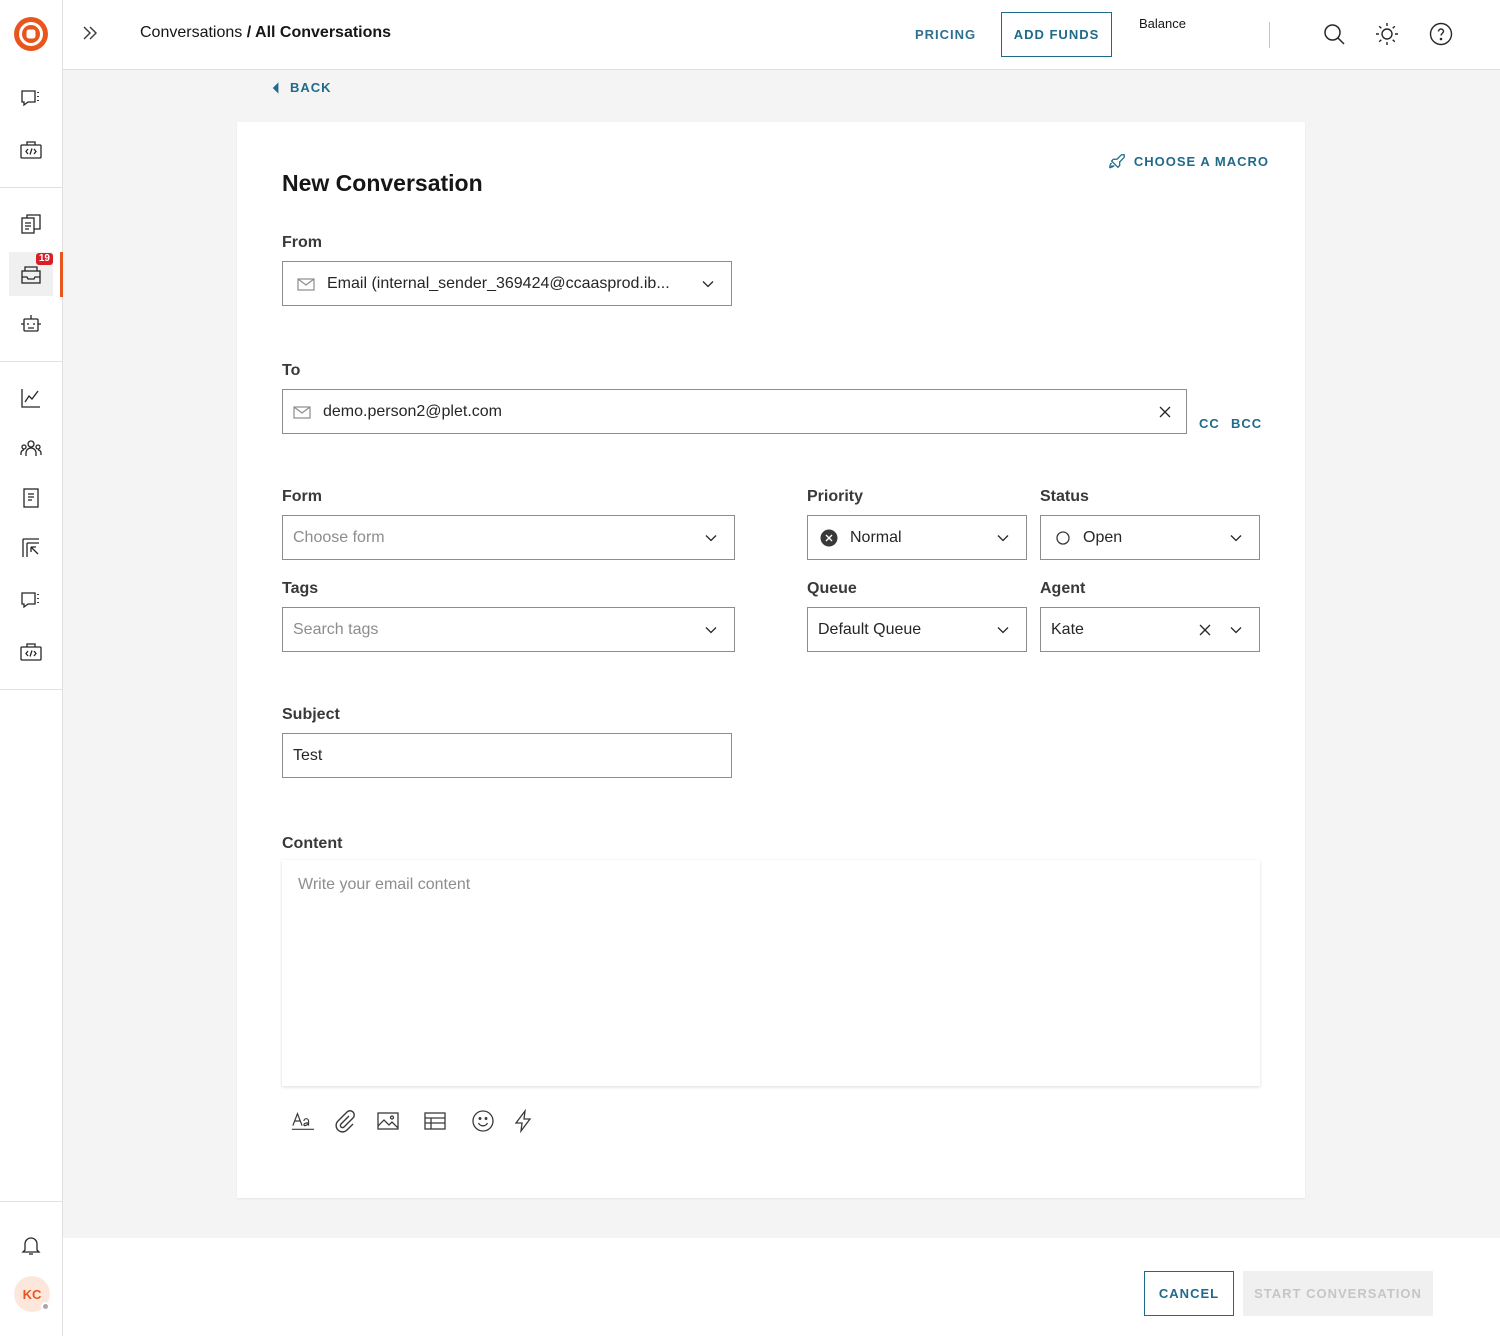  What do you see at coordinates (302, 496) in the screenshot?
I see `form-label: Form` at bounding box center [302, 496].